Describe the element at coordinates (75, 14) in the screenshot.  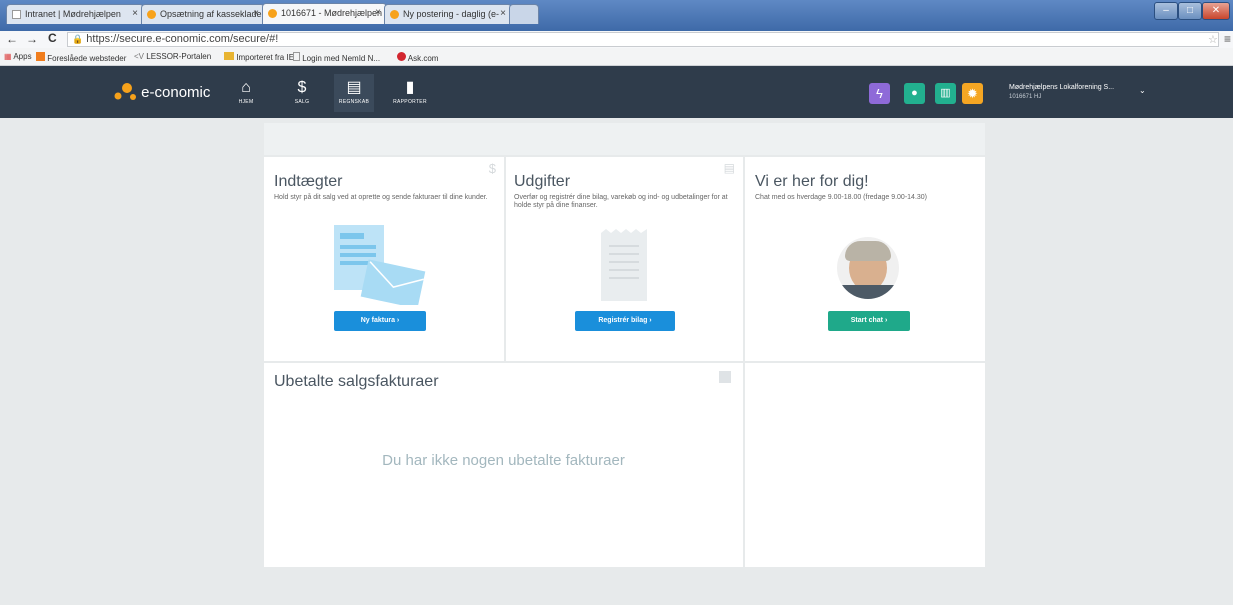
I see `browser-tab: Intranet | Mødrehjælpen ×` at that location.